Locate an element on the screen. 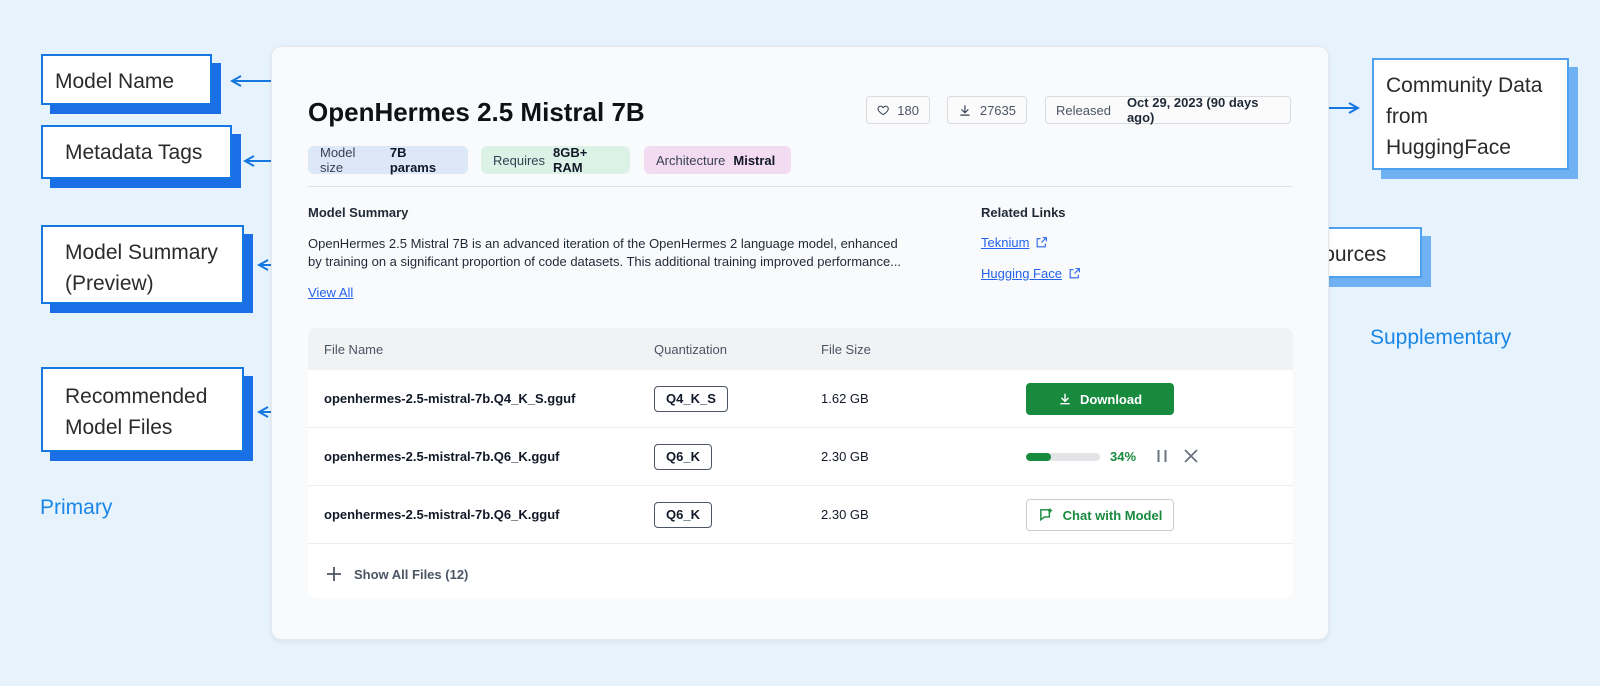 The height and width of the screenshot is (686, 1600). tag-key: Requires is located at coordinates (519, 160).